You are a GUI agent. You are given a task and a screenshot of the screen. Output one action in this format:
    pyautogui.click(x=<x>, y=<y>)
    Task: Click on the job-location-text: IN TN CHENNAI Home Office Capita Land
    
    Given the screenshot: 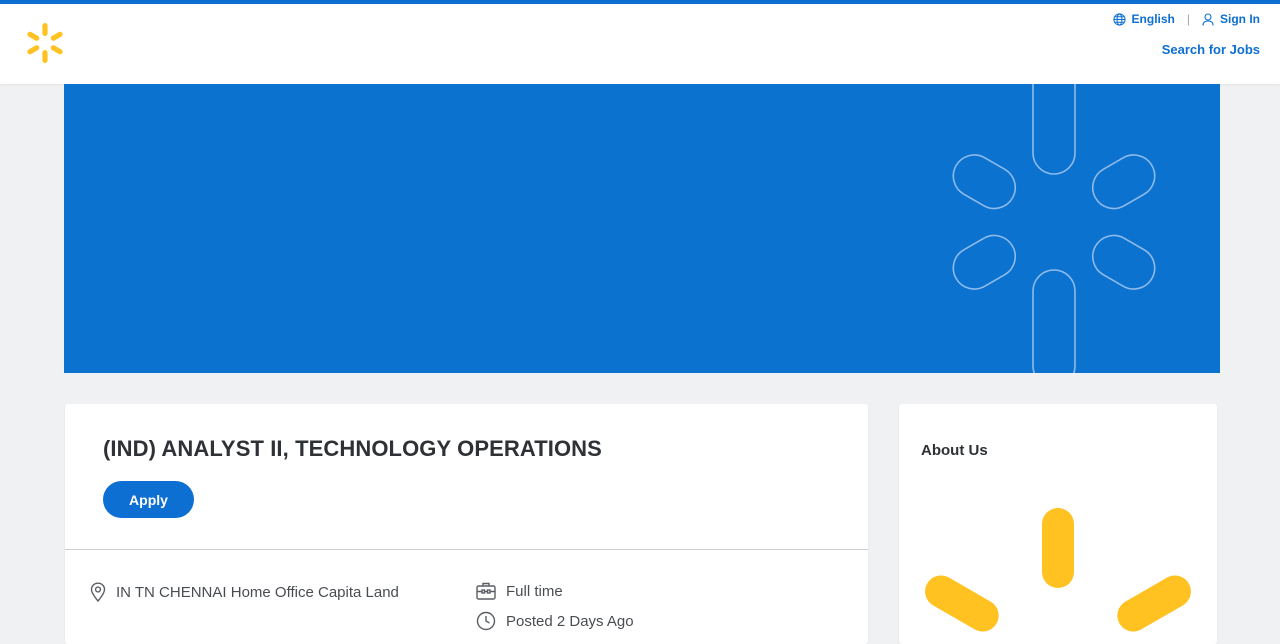 What is the action you would take?
    pyautogui.click(x=257, y=592)
    